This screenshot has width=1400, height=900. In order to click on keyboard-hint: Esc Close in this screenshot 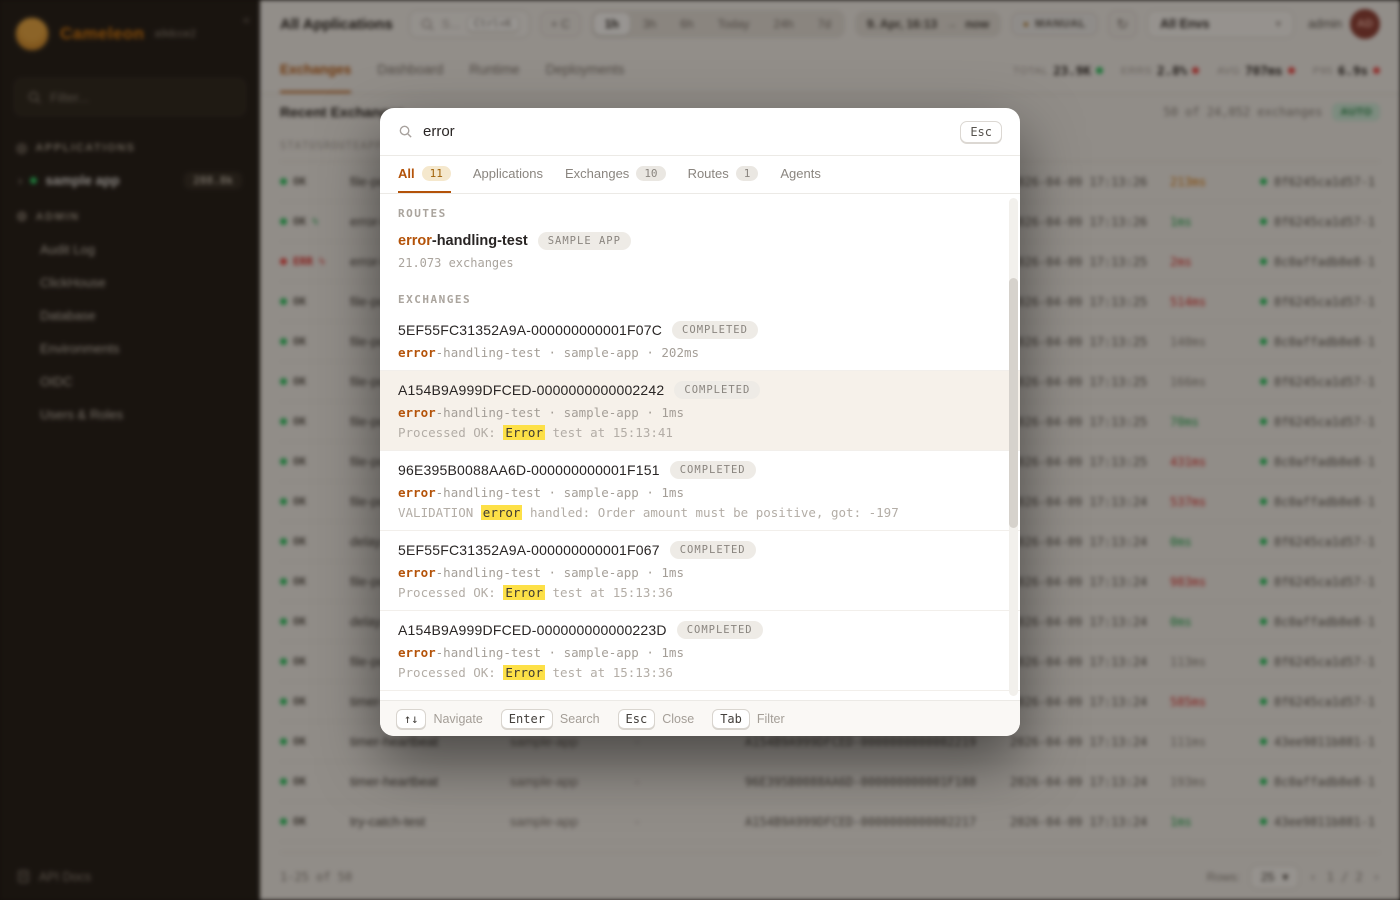, I will do `click(655, 718)`.